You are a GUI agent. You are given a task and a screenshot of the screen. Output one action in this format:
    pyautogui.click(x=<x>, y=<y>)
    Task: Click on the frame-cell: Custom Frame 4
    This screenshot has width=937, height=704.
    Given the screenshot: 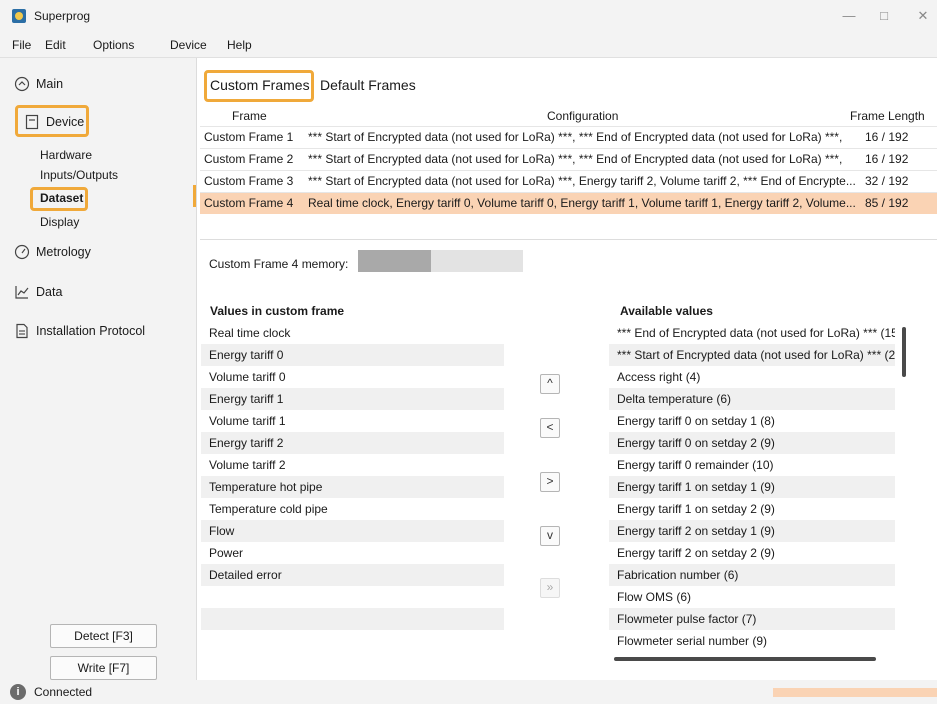 What is the action you would take?
    pyautogui.click(x=249, y=203)
    